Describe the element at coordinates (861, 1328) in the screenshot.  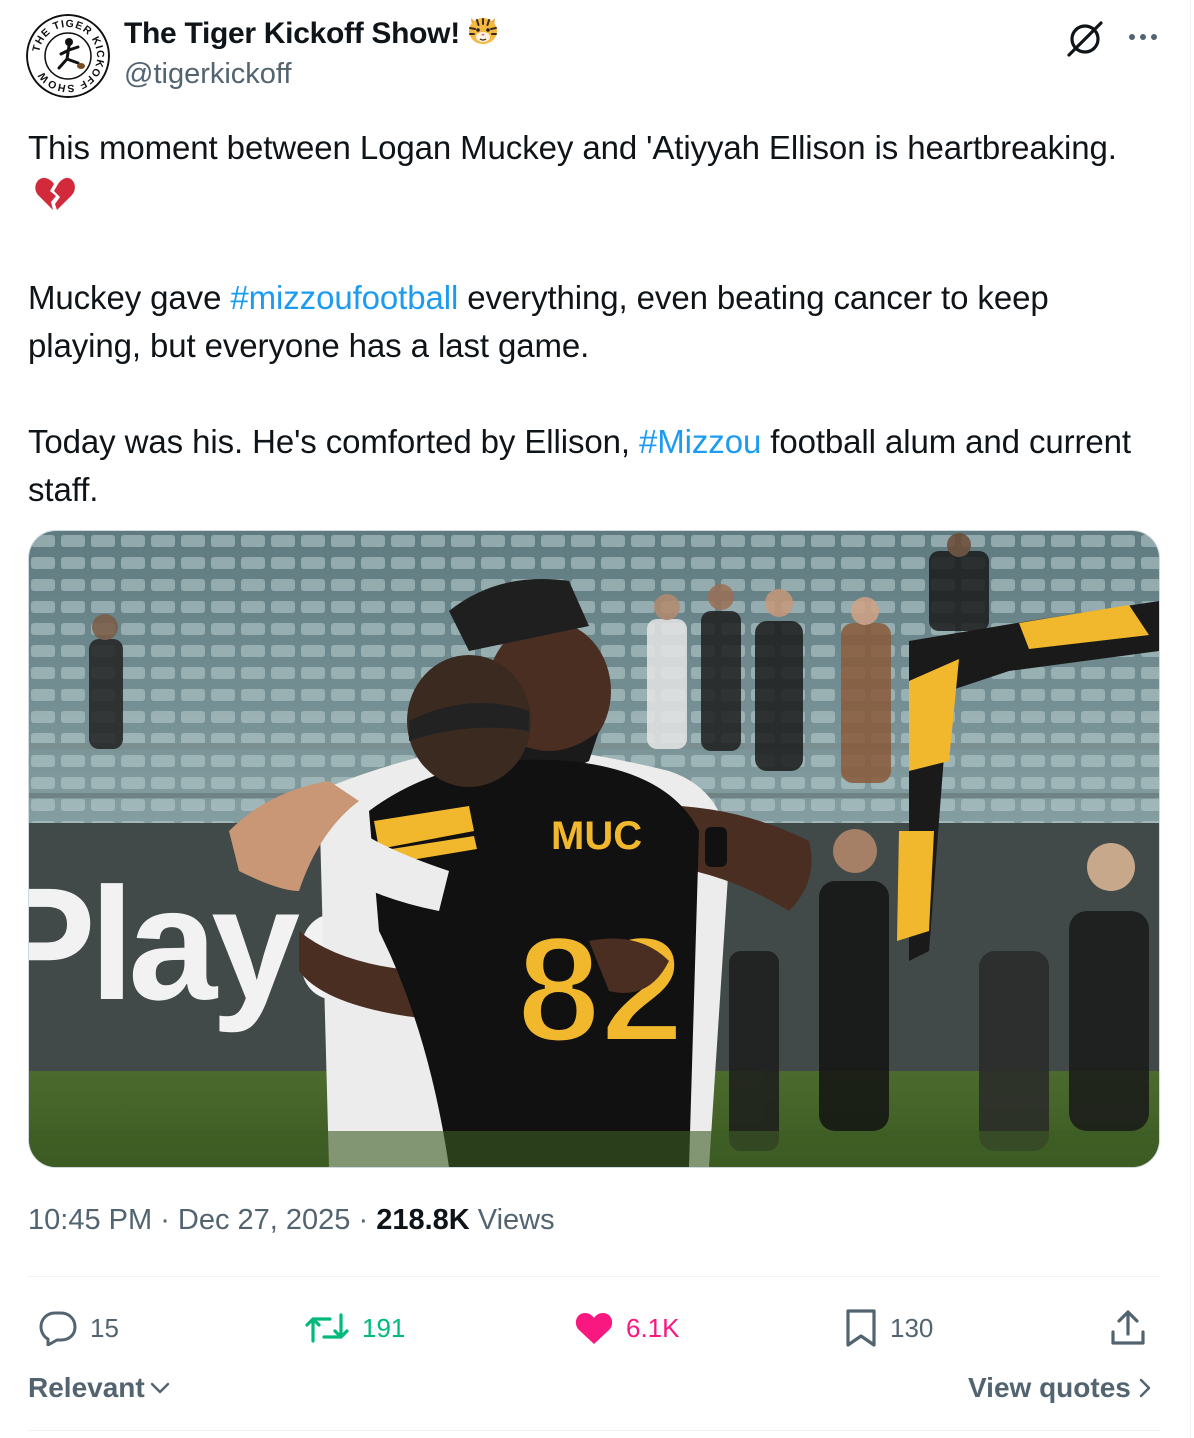
I see `bookmark-icon` at that location.